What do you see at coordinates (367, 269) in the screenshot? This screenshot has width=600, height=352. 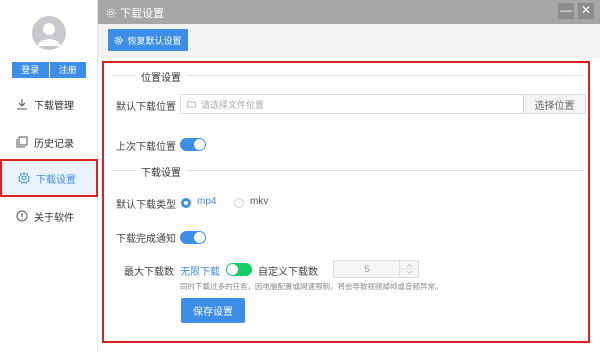 I see `custom-downloads-value: 5` at bounding box center [367, 269].